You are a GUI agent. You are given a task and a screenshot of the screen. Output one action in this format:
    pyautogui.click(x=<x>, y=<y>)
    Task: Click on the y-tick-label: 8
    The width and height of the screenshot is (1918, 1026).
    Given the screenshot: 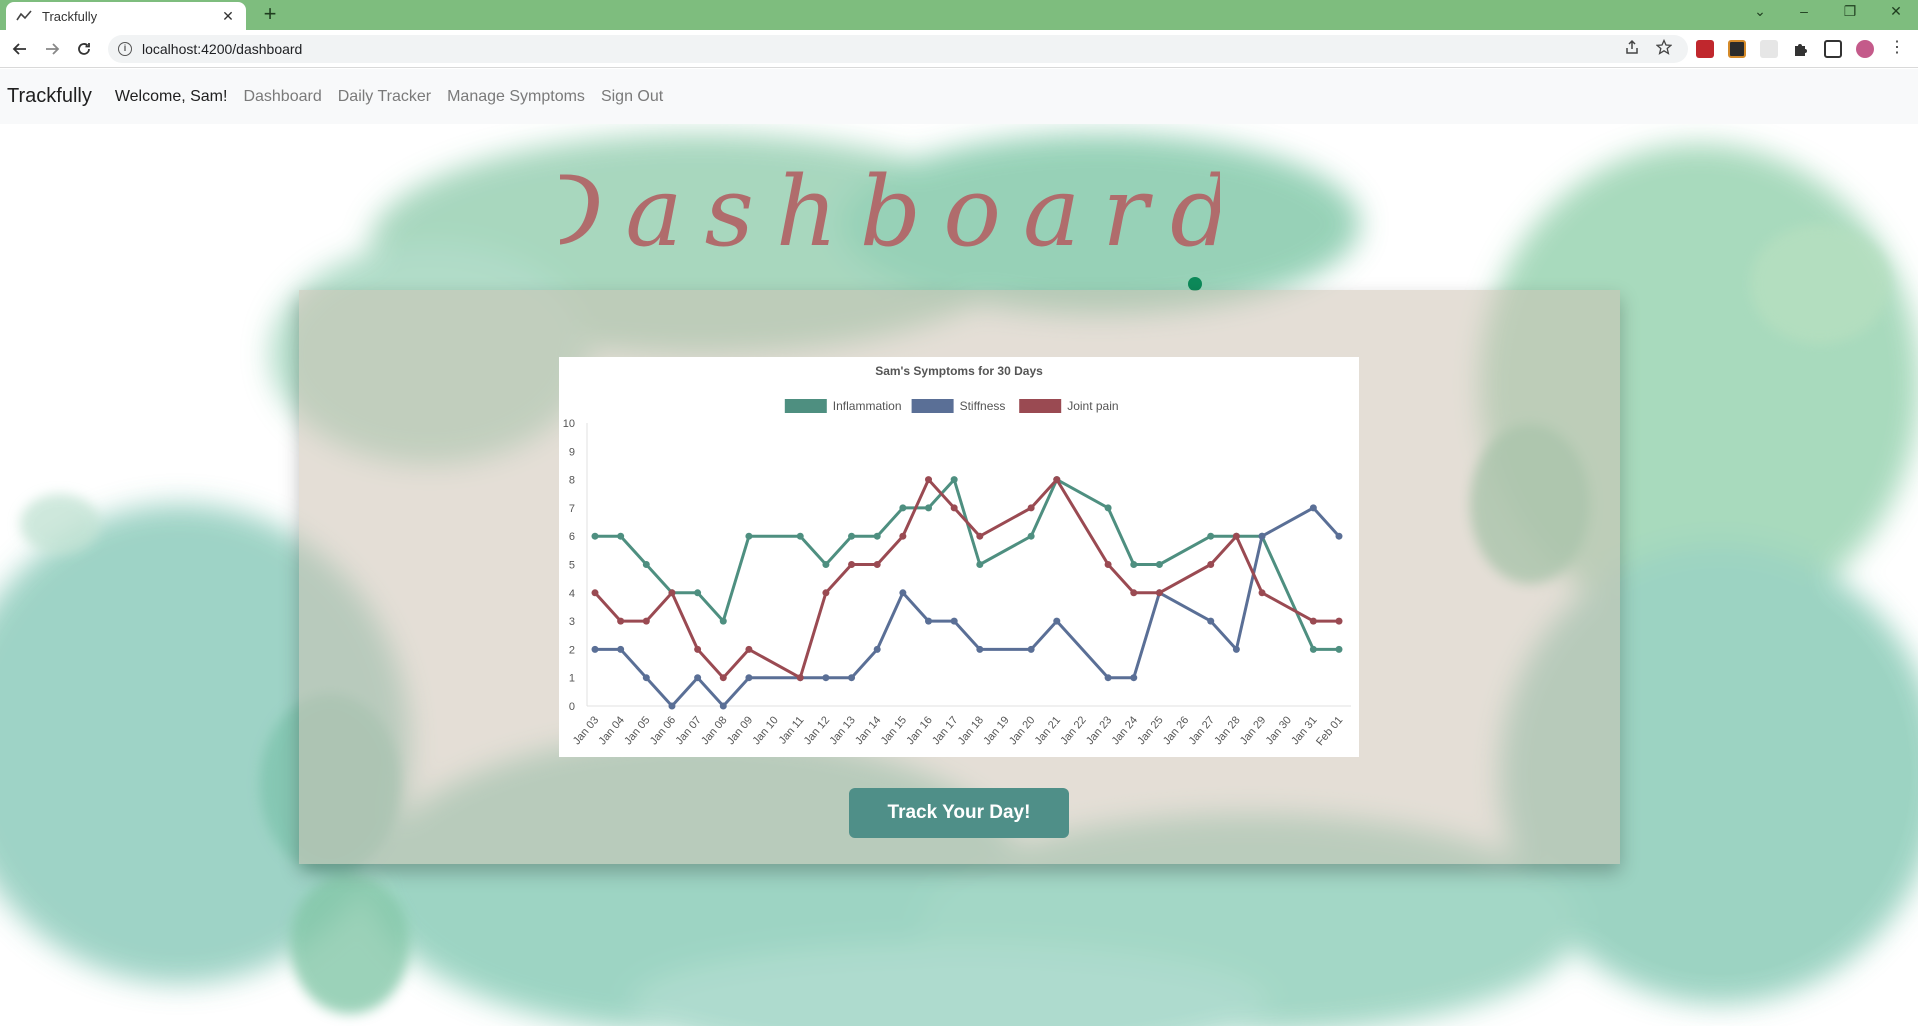 What is the action you would take?
    pyautogui.click(x=572, y=481)
    